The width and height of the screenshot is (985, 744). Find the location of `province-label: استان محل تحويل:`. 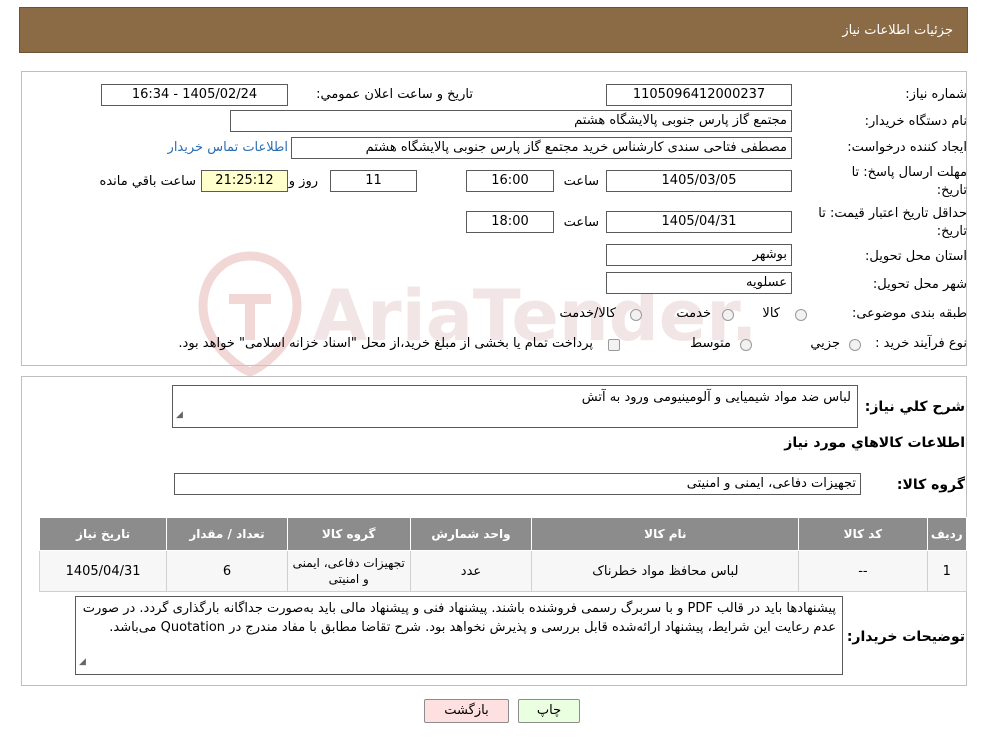

province-label: استان محل تحويل: is located at coordinates (916, 256).